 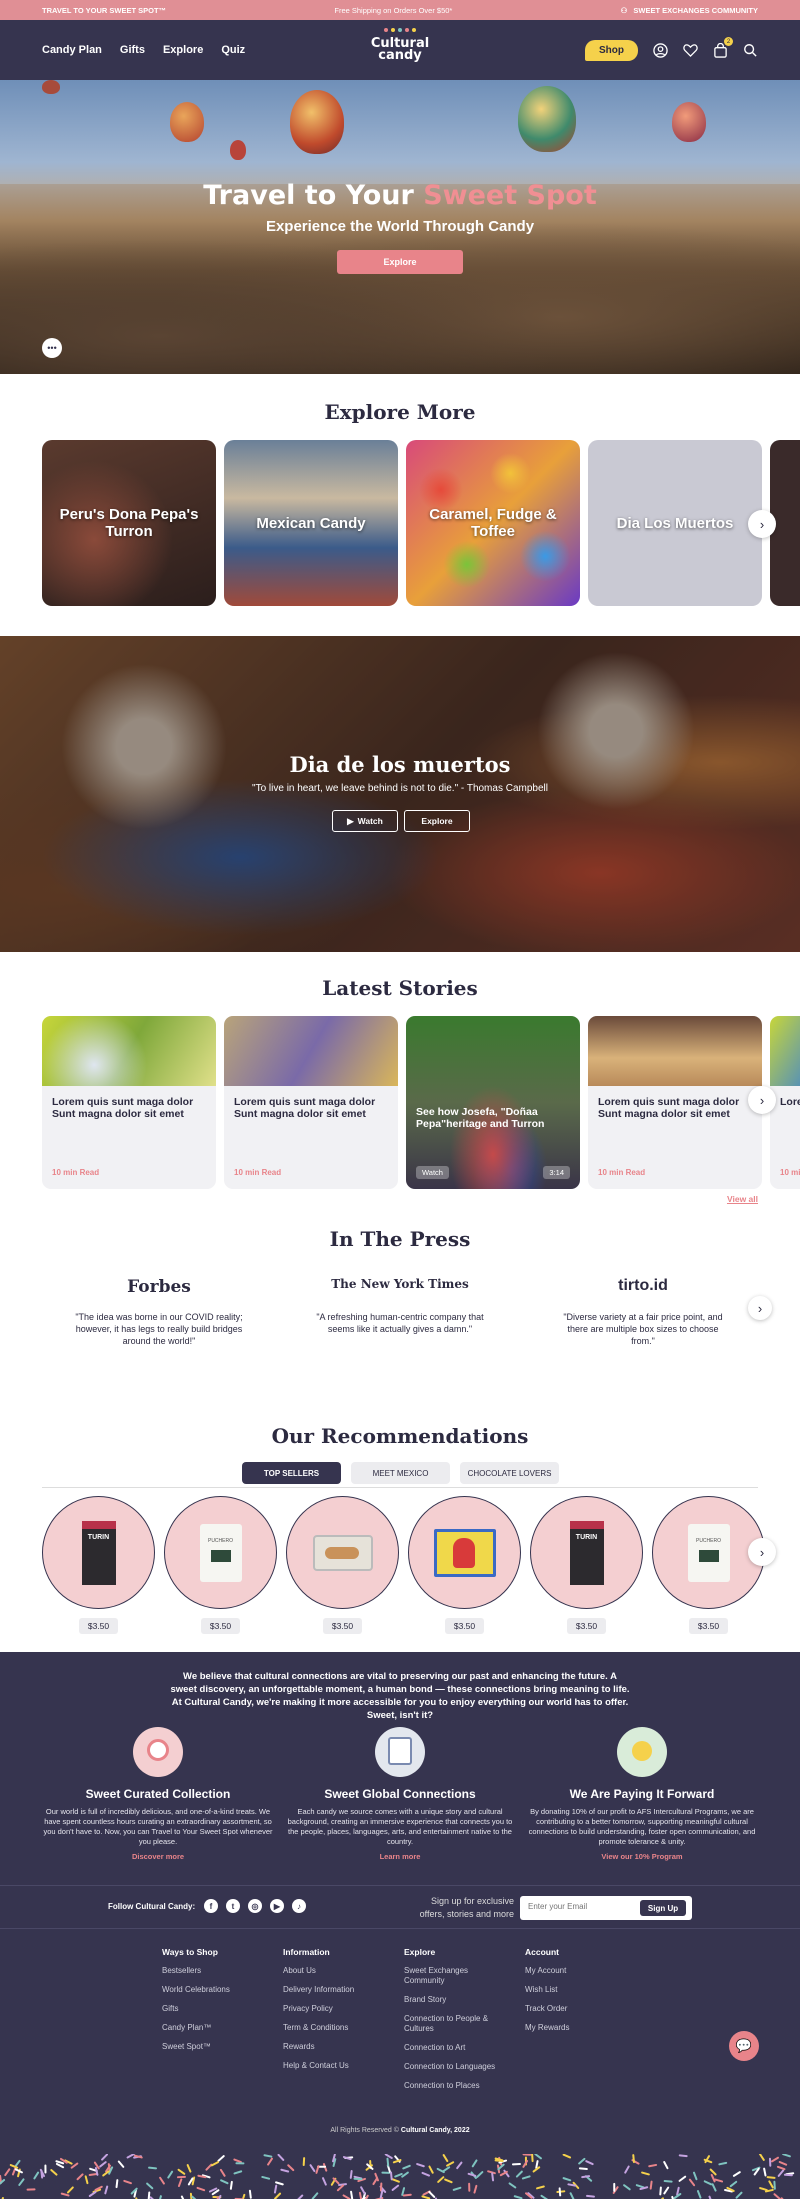 I want to click on signup-button: Sign Up, so click(x=663, y=1908).